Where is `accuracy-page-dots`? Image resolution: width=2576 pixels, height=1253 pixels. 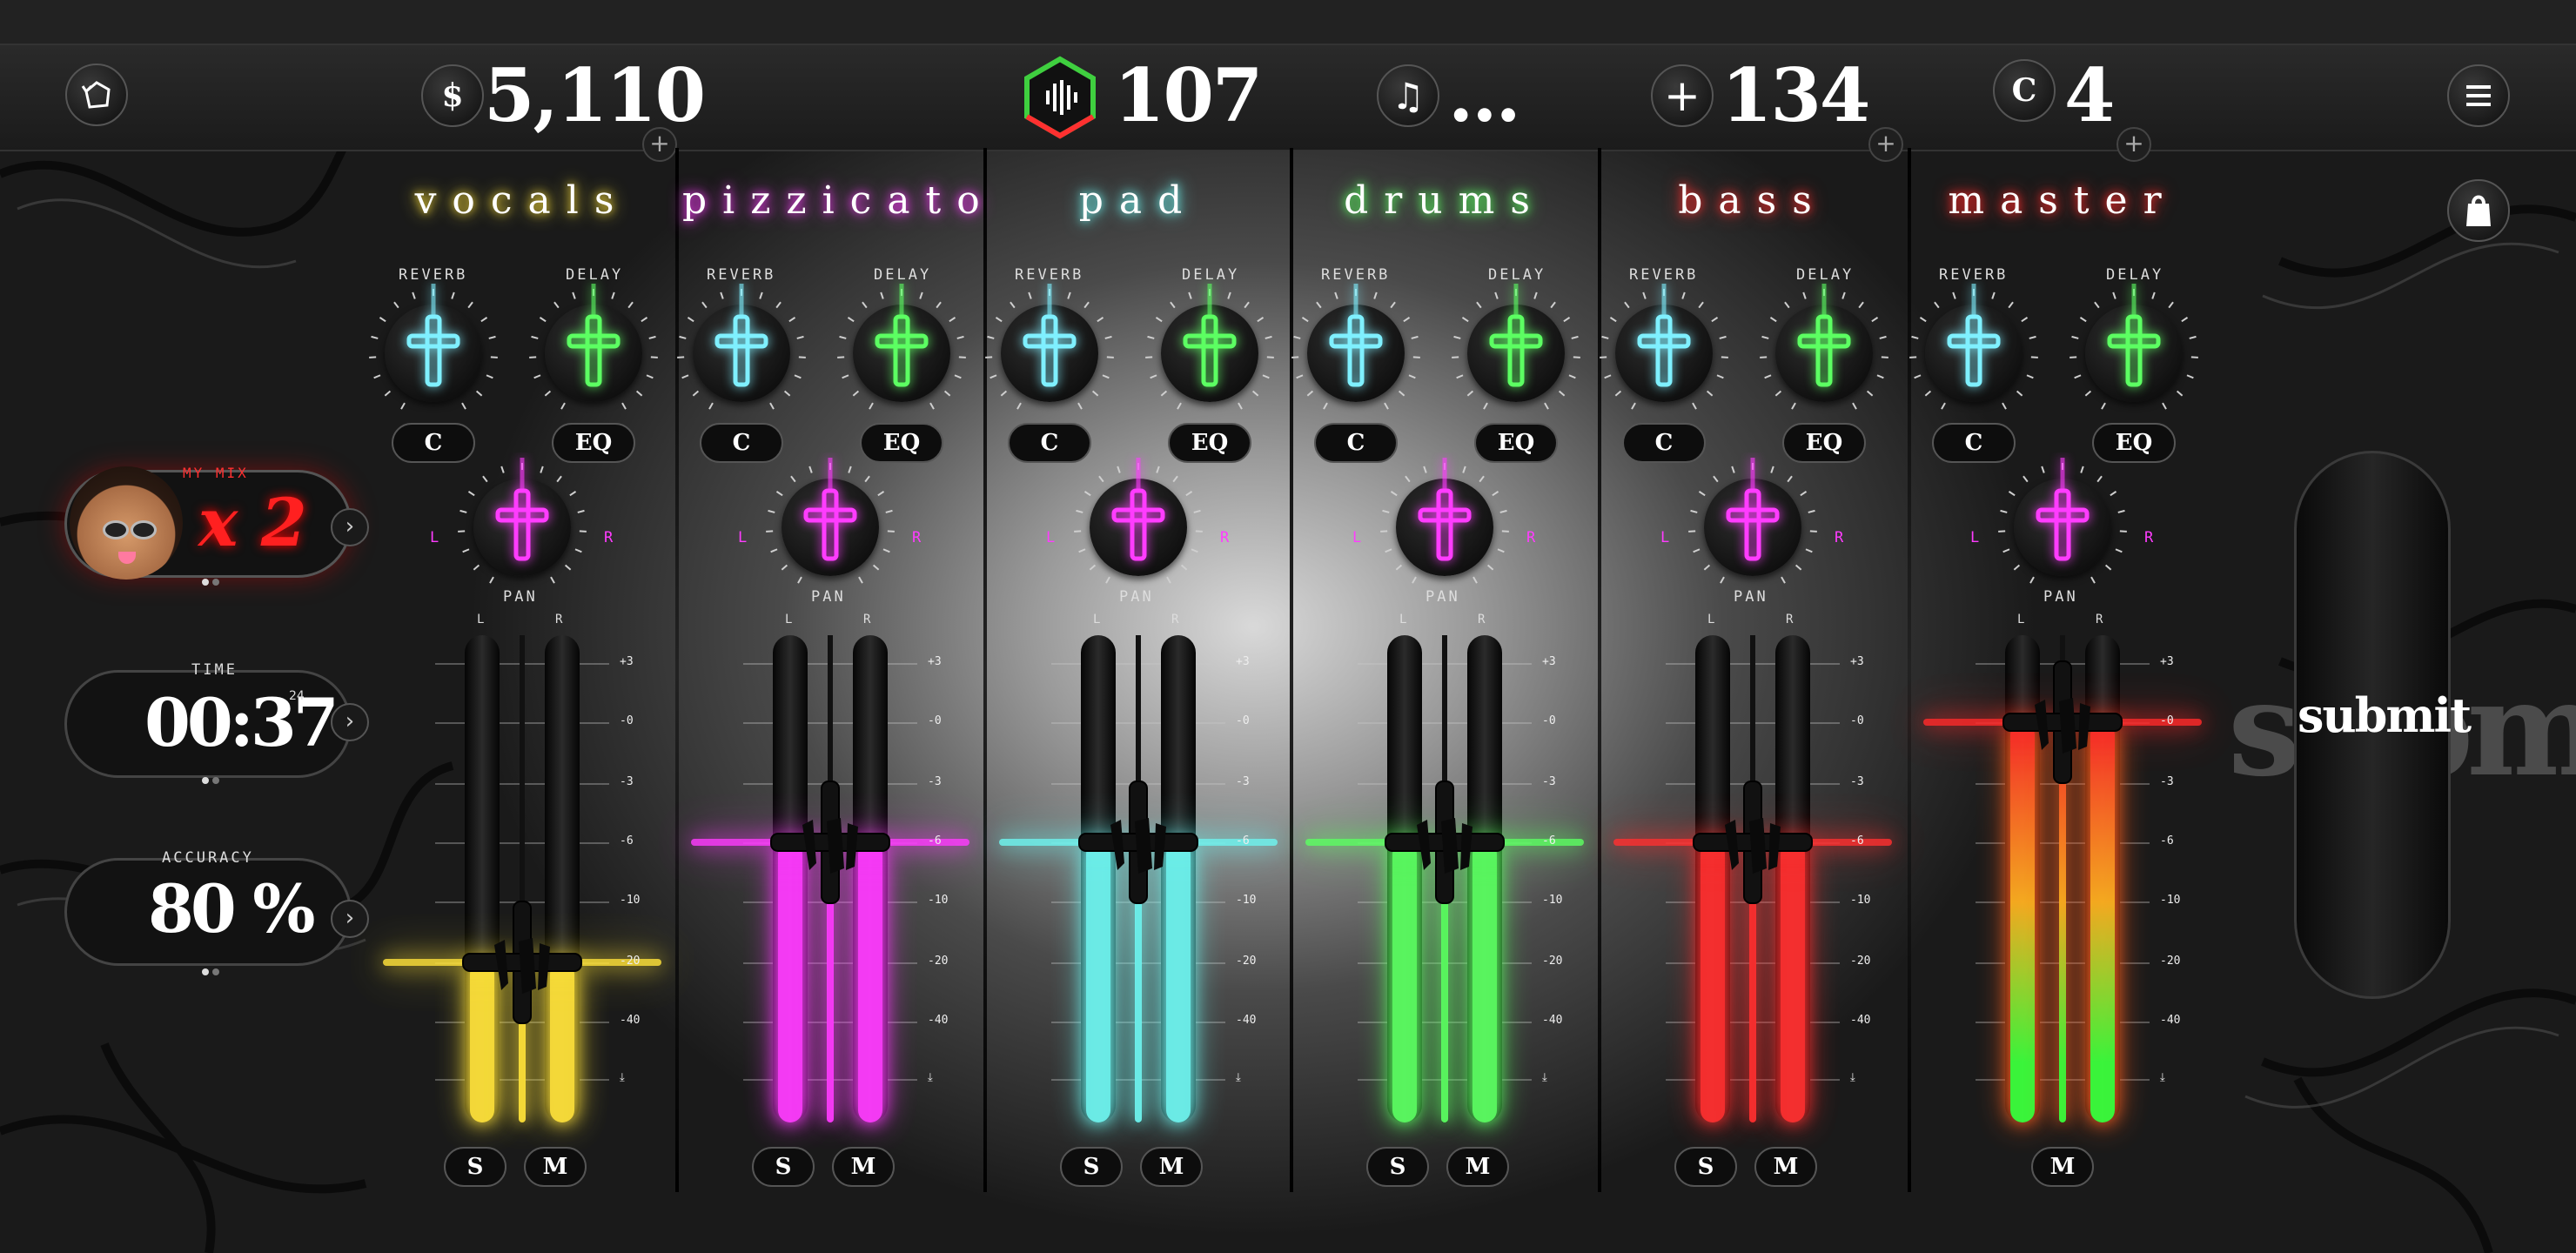 accuracy-page-dots is located at coordinates (210, 971).